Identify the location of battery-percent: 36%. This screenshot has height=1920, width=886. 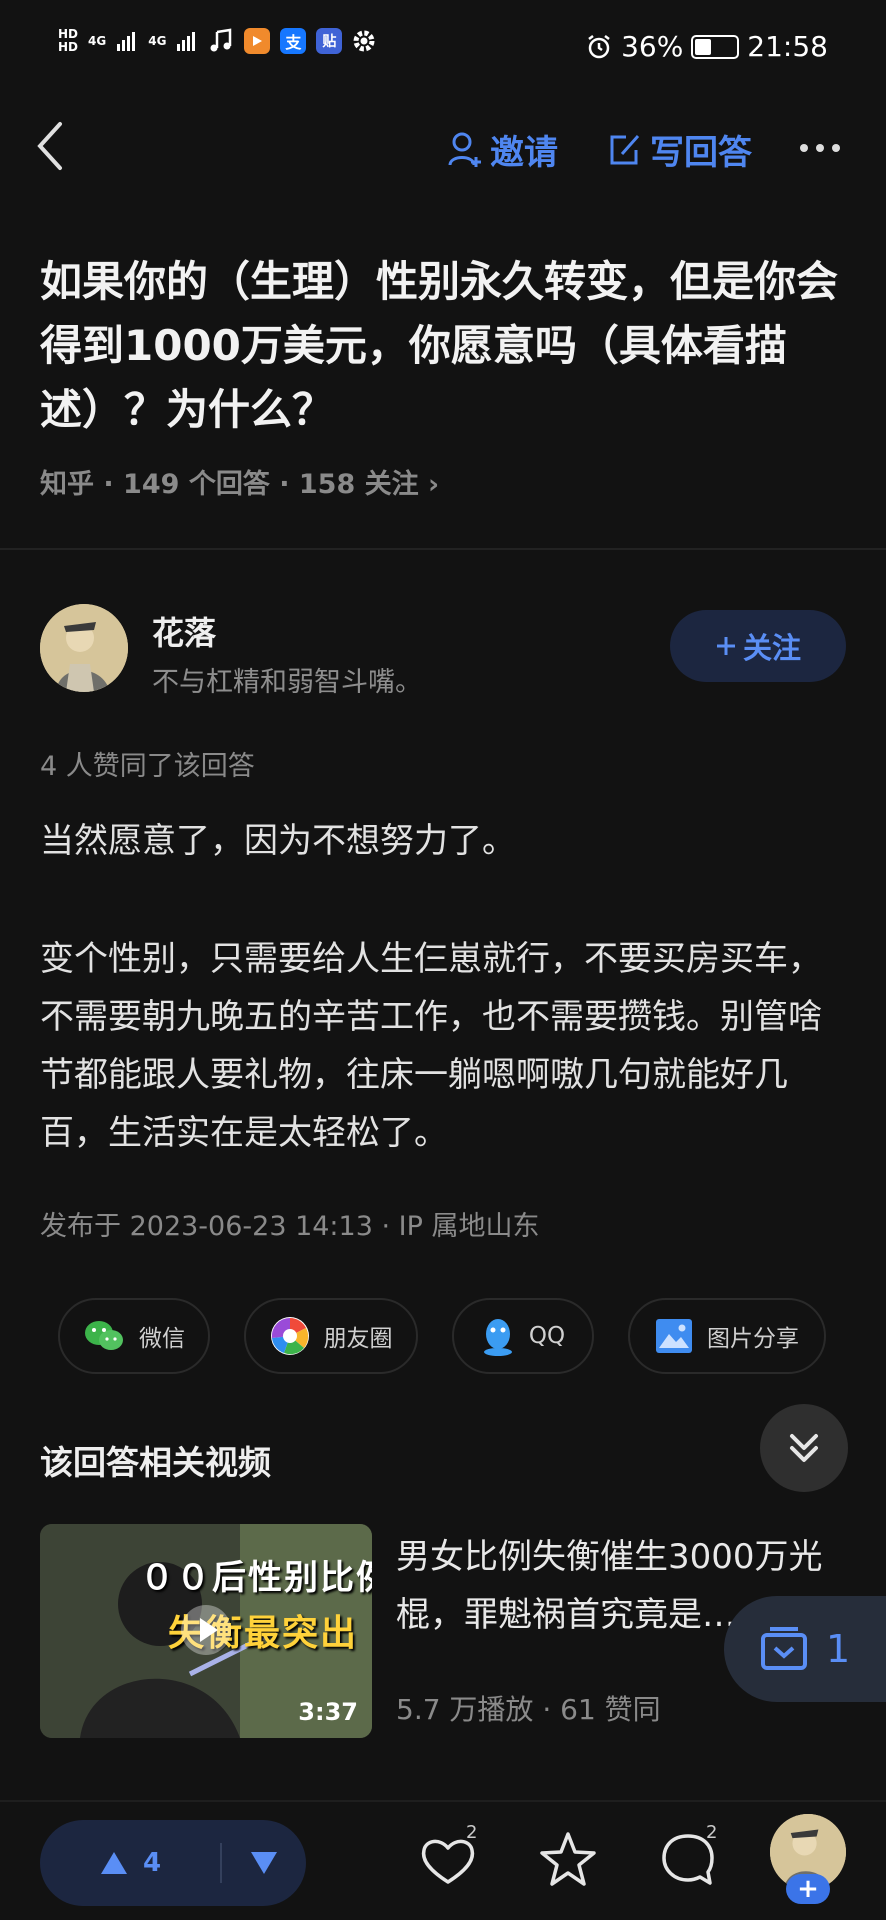
(652, 46).